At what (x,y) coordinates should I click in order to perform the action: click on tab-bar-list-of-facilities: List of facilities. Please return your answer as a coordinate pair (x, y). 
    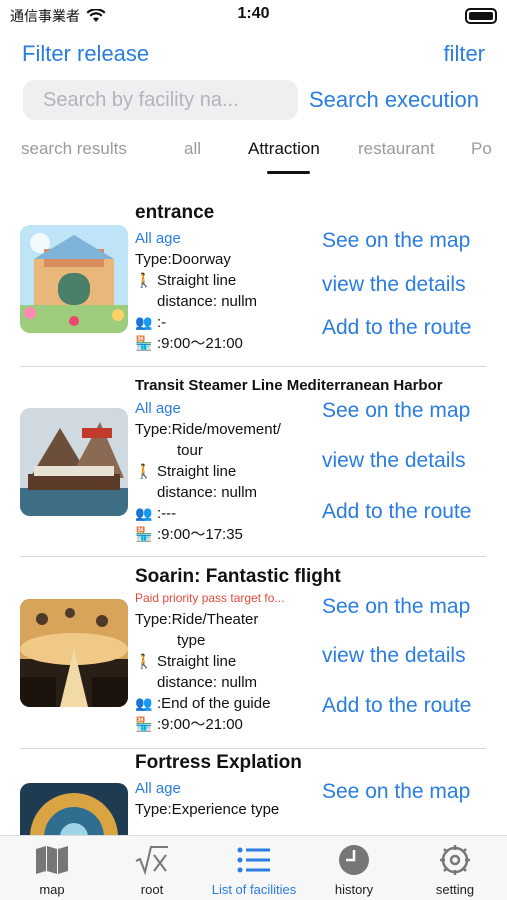
    Looking at the image, I should click on (254, 870).